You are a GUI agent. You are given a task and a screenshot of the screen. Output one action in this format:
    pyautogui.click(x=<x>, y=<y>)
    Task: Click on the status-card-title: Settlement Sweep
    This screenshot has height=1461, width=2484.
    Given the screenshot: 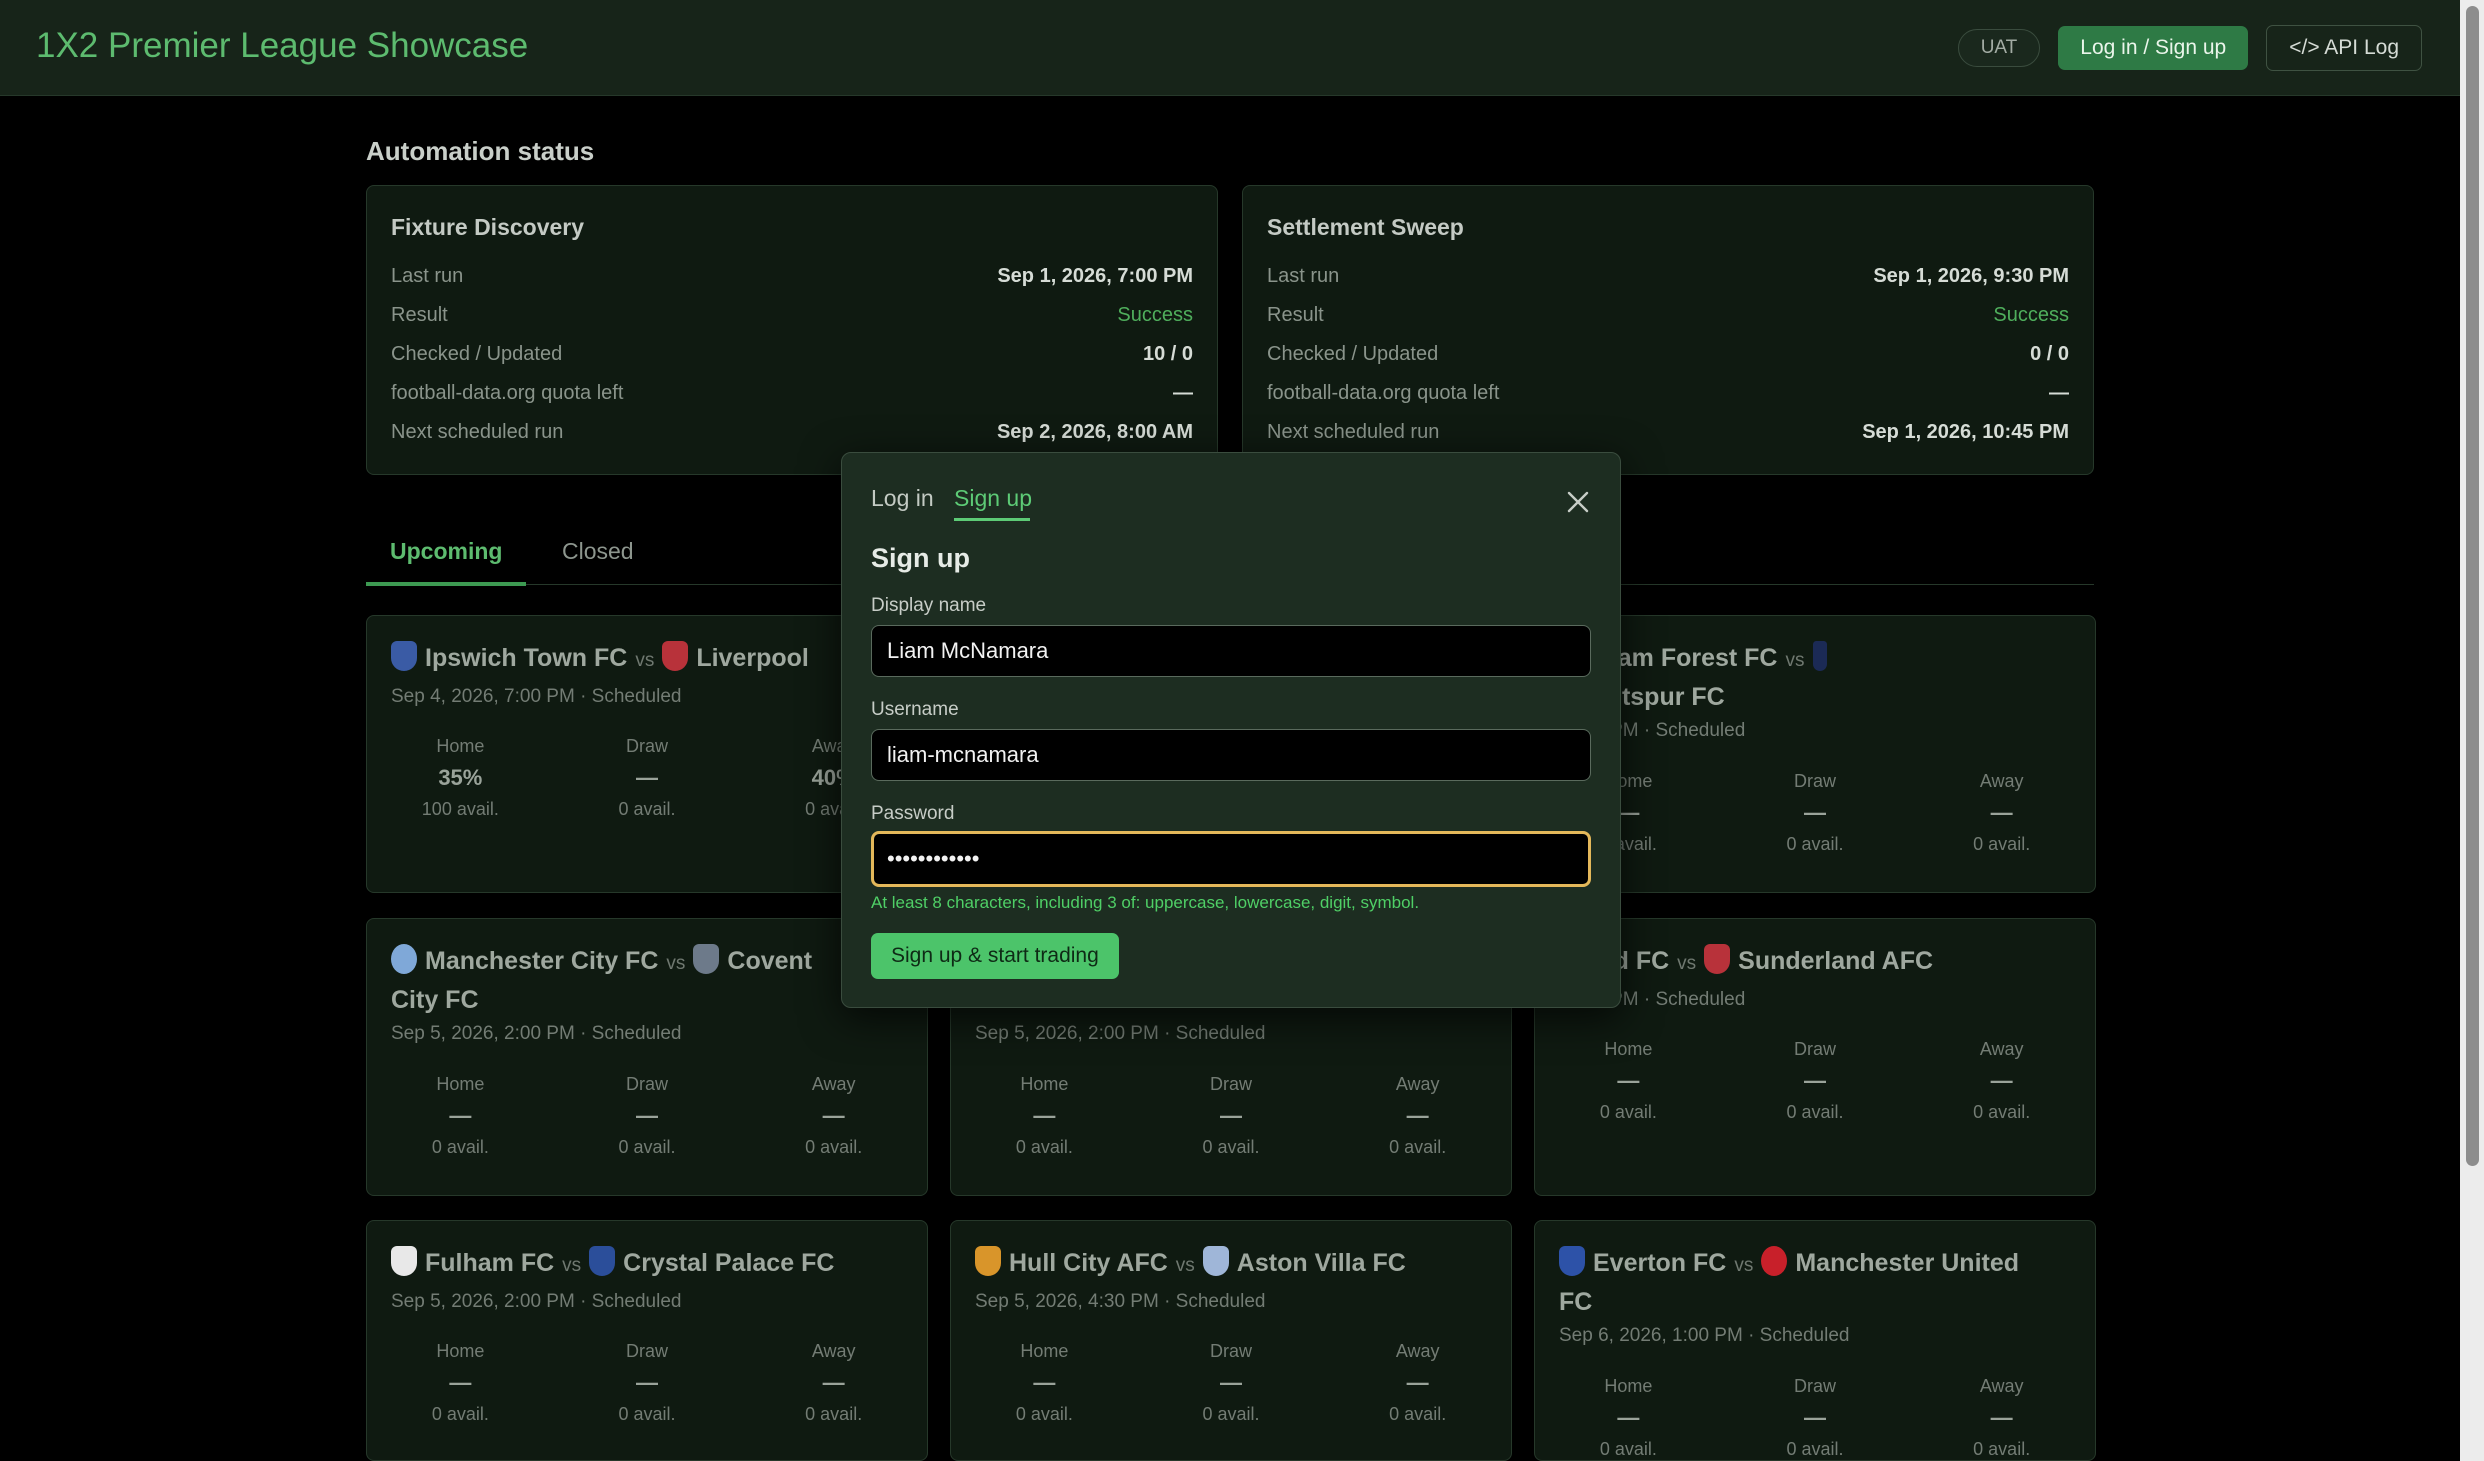 What is the action you would take?
    pyautogui.click(x=1365, y=227)
    